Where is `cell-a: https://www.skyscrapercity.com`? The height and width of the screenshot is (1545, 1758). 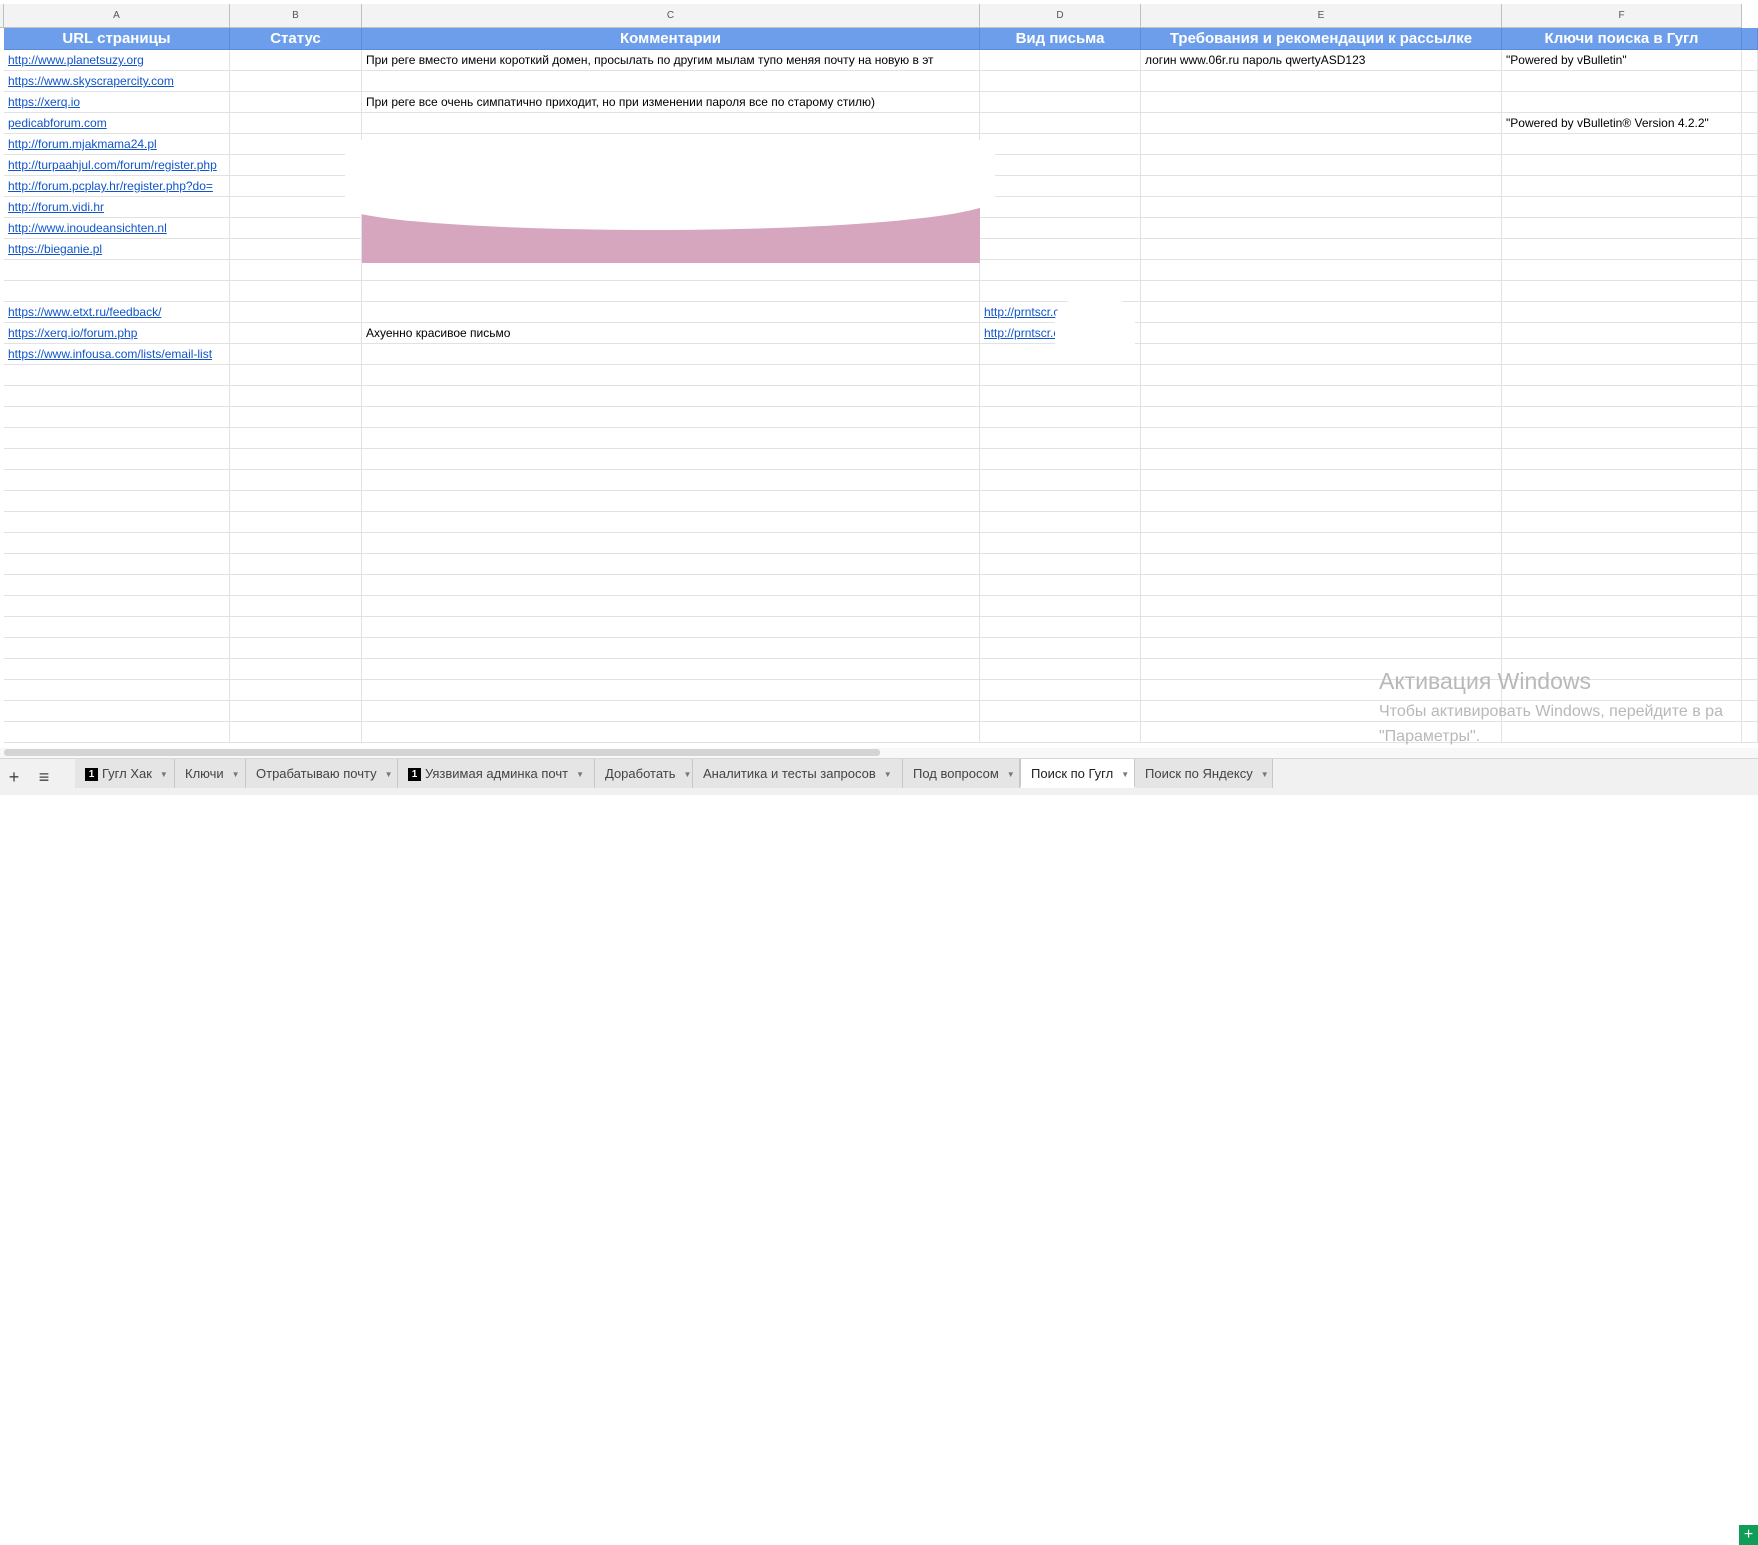
cell-a: https://www.skyscrapercity.com is located at coordinates (117, 81).